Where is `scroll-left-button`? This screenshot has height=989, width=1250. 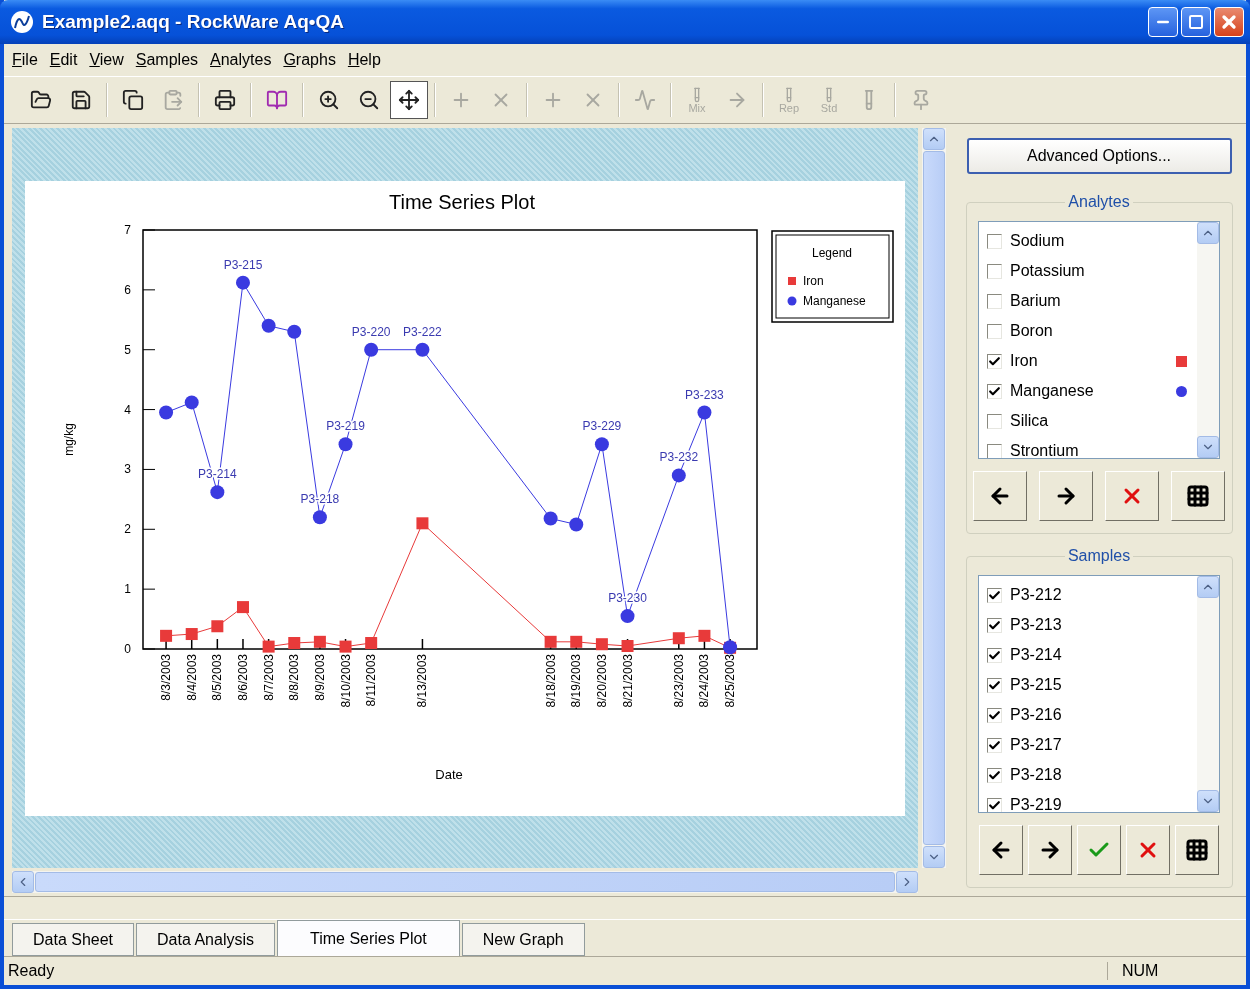 scroll-left-button is located at coordinates (23, 882).